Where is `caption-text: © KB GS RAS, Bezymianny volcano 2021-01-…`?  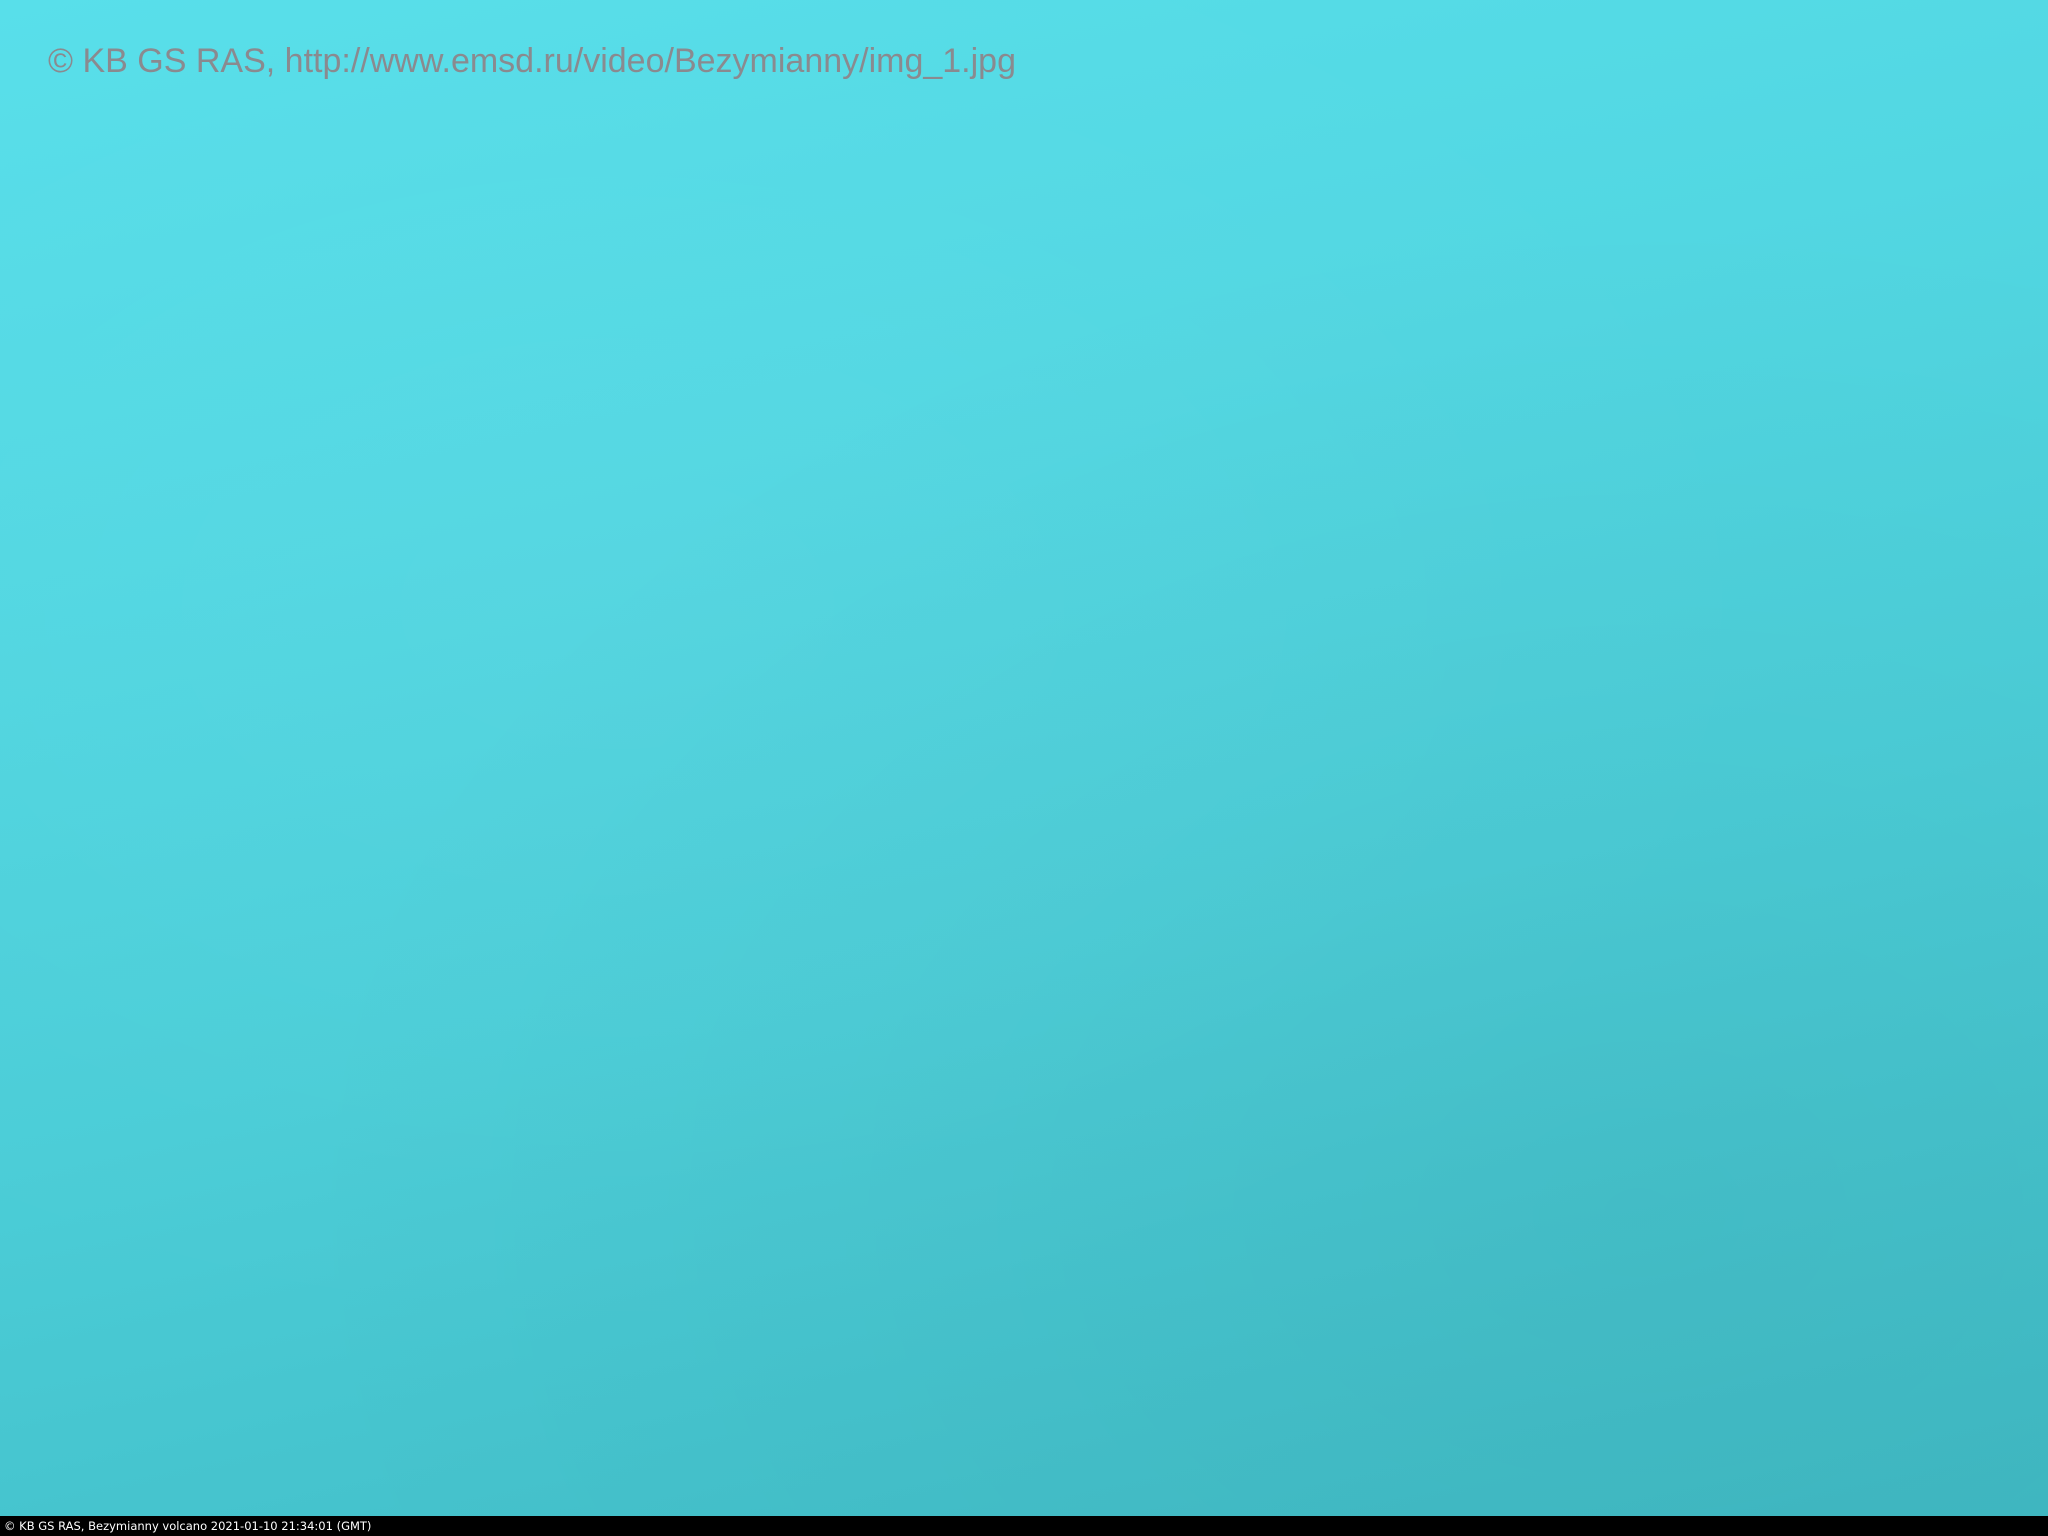 caption-text: © KB GS RAS, Bezymianny volcano 2021-01-… is located at coordinates (188, 1526).